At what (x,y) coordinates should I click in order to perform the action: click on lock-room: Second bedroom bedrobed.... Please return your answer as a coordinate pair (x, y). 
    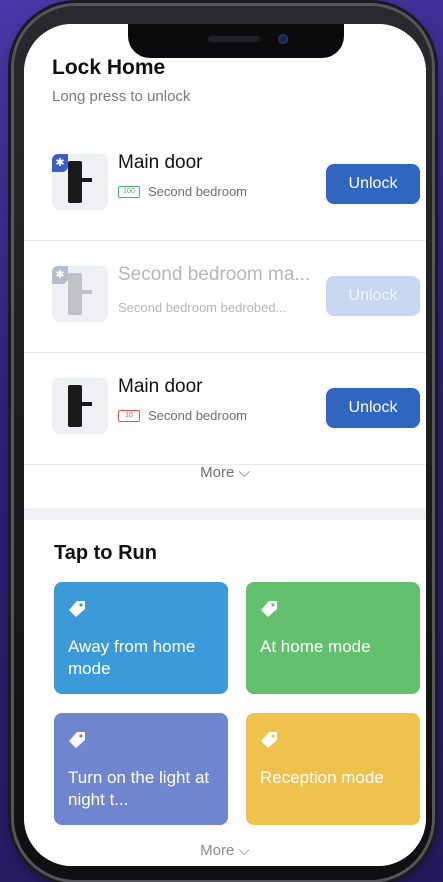
    Looking at the image, I should click on (202, 307).